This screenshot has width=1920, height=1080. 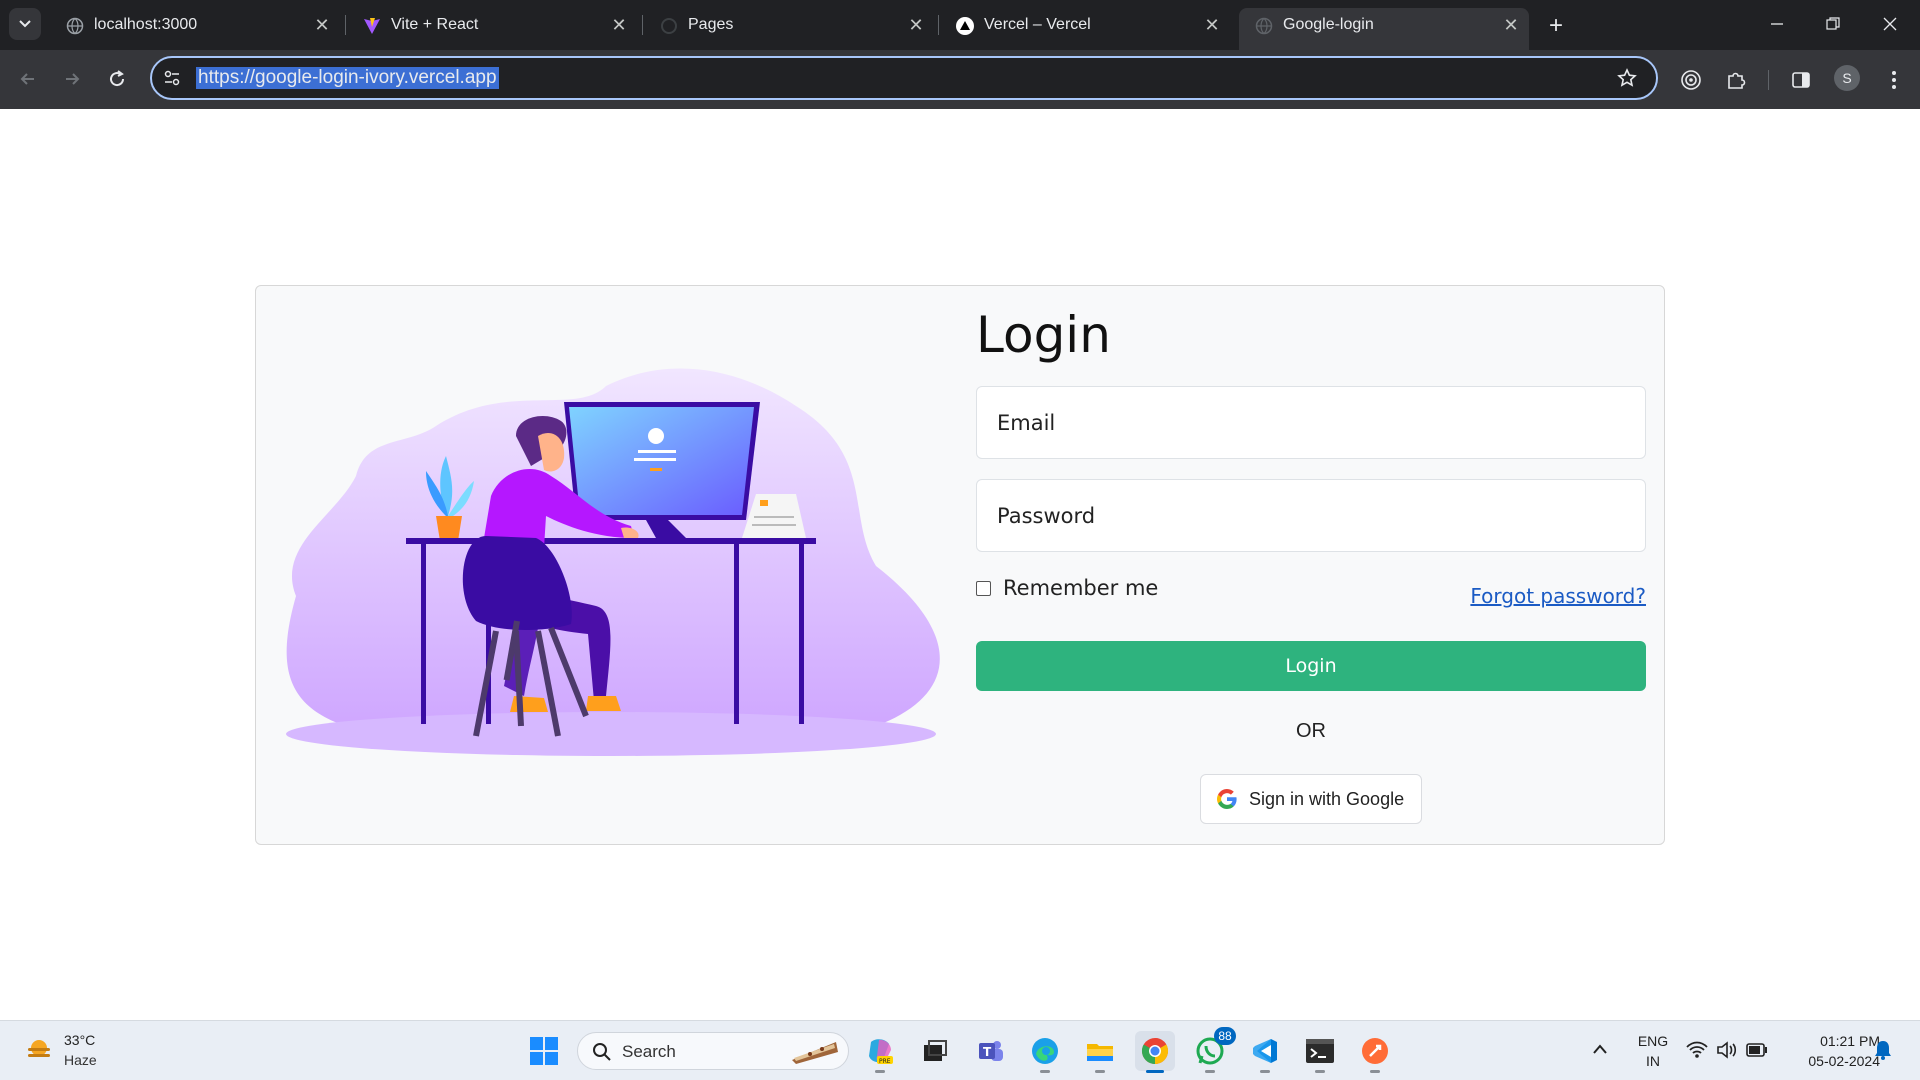 What do you see at coordinates (1847, 78) in the screenshot?
I see `profile-avatar: S` at bounding box center [1847, 78].